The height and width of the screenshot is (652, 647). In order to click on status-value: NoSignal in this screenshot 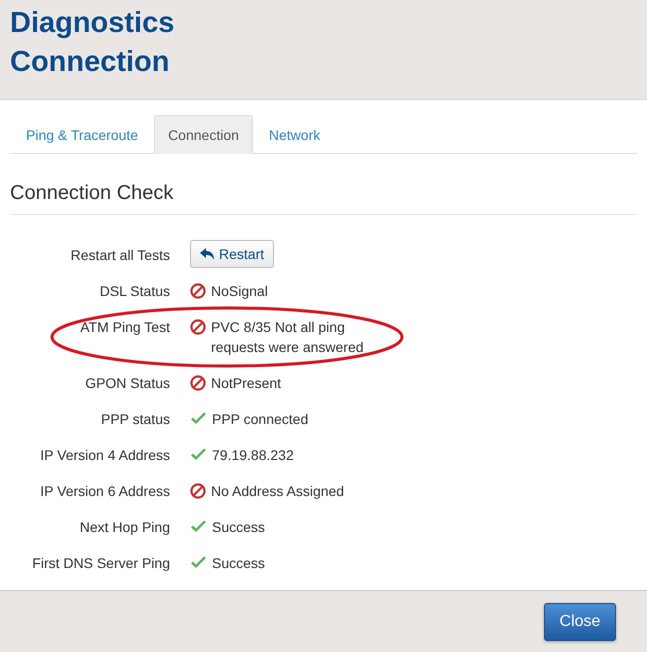, I will do `click(239, 291)`.